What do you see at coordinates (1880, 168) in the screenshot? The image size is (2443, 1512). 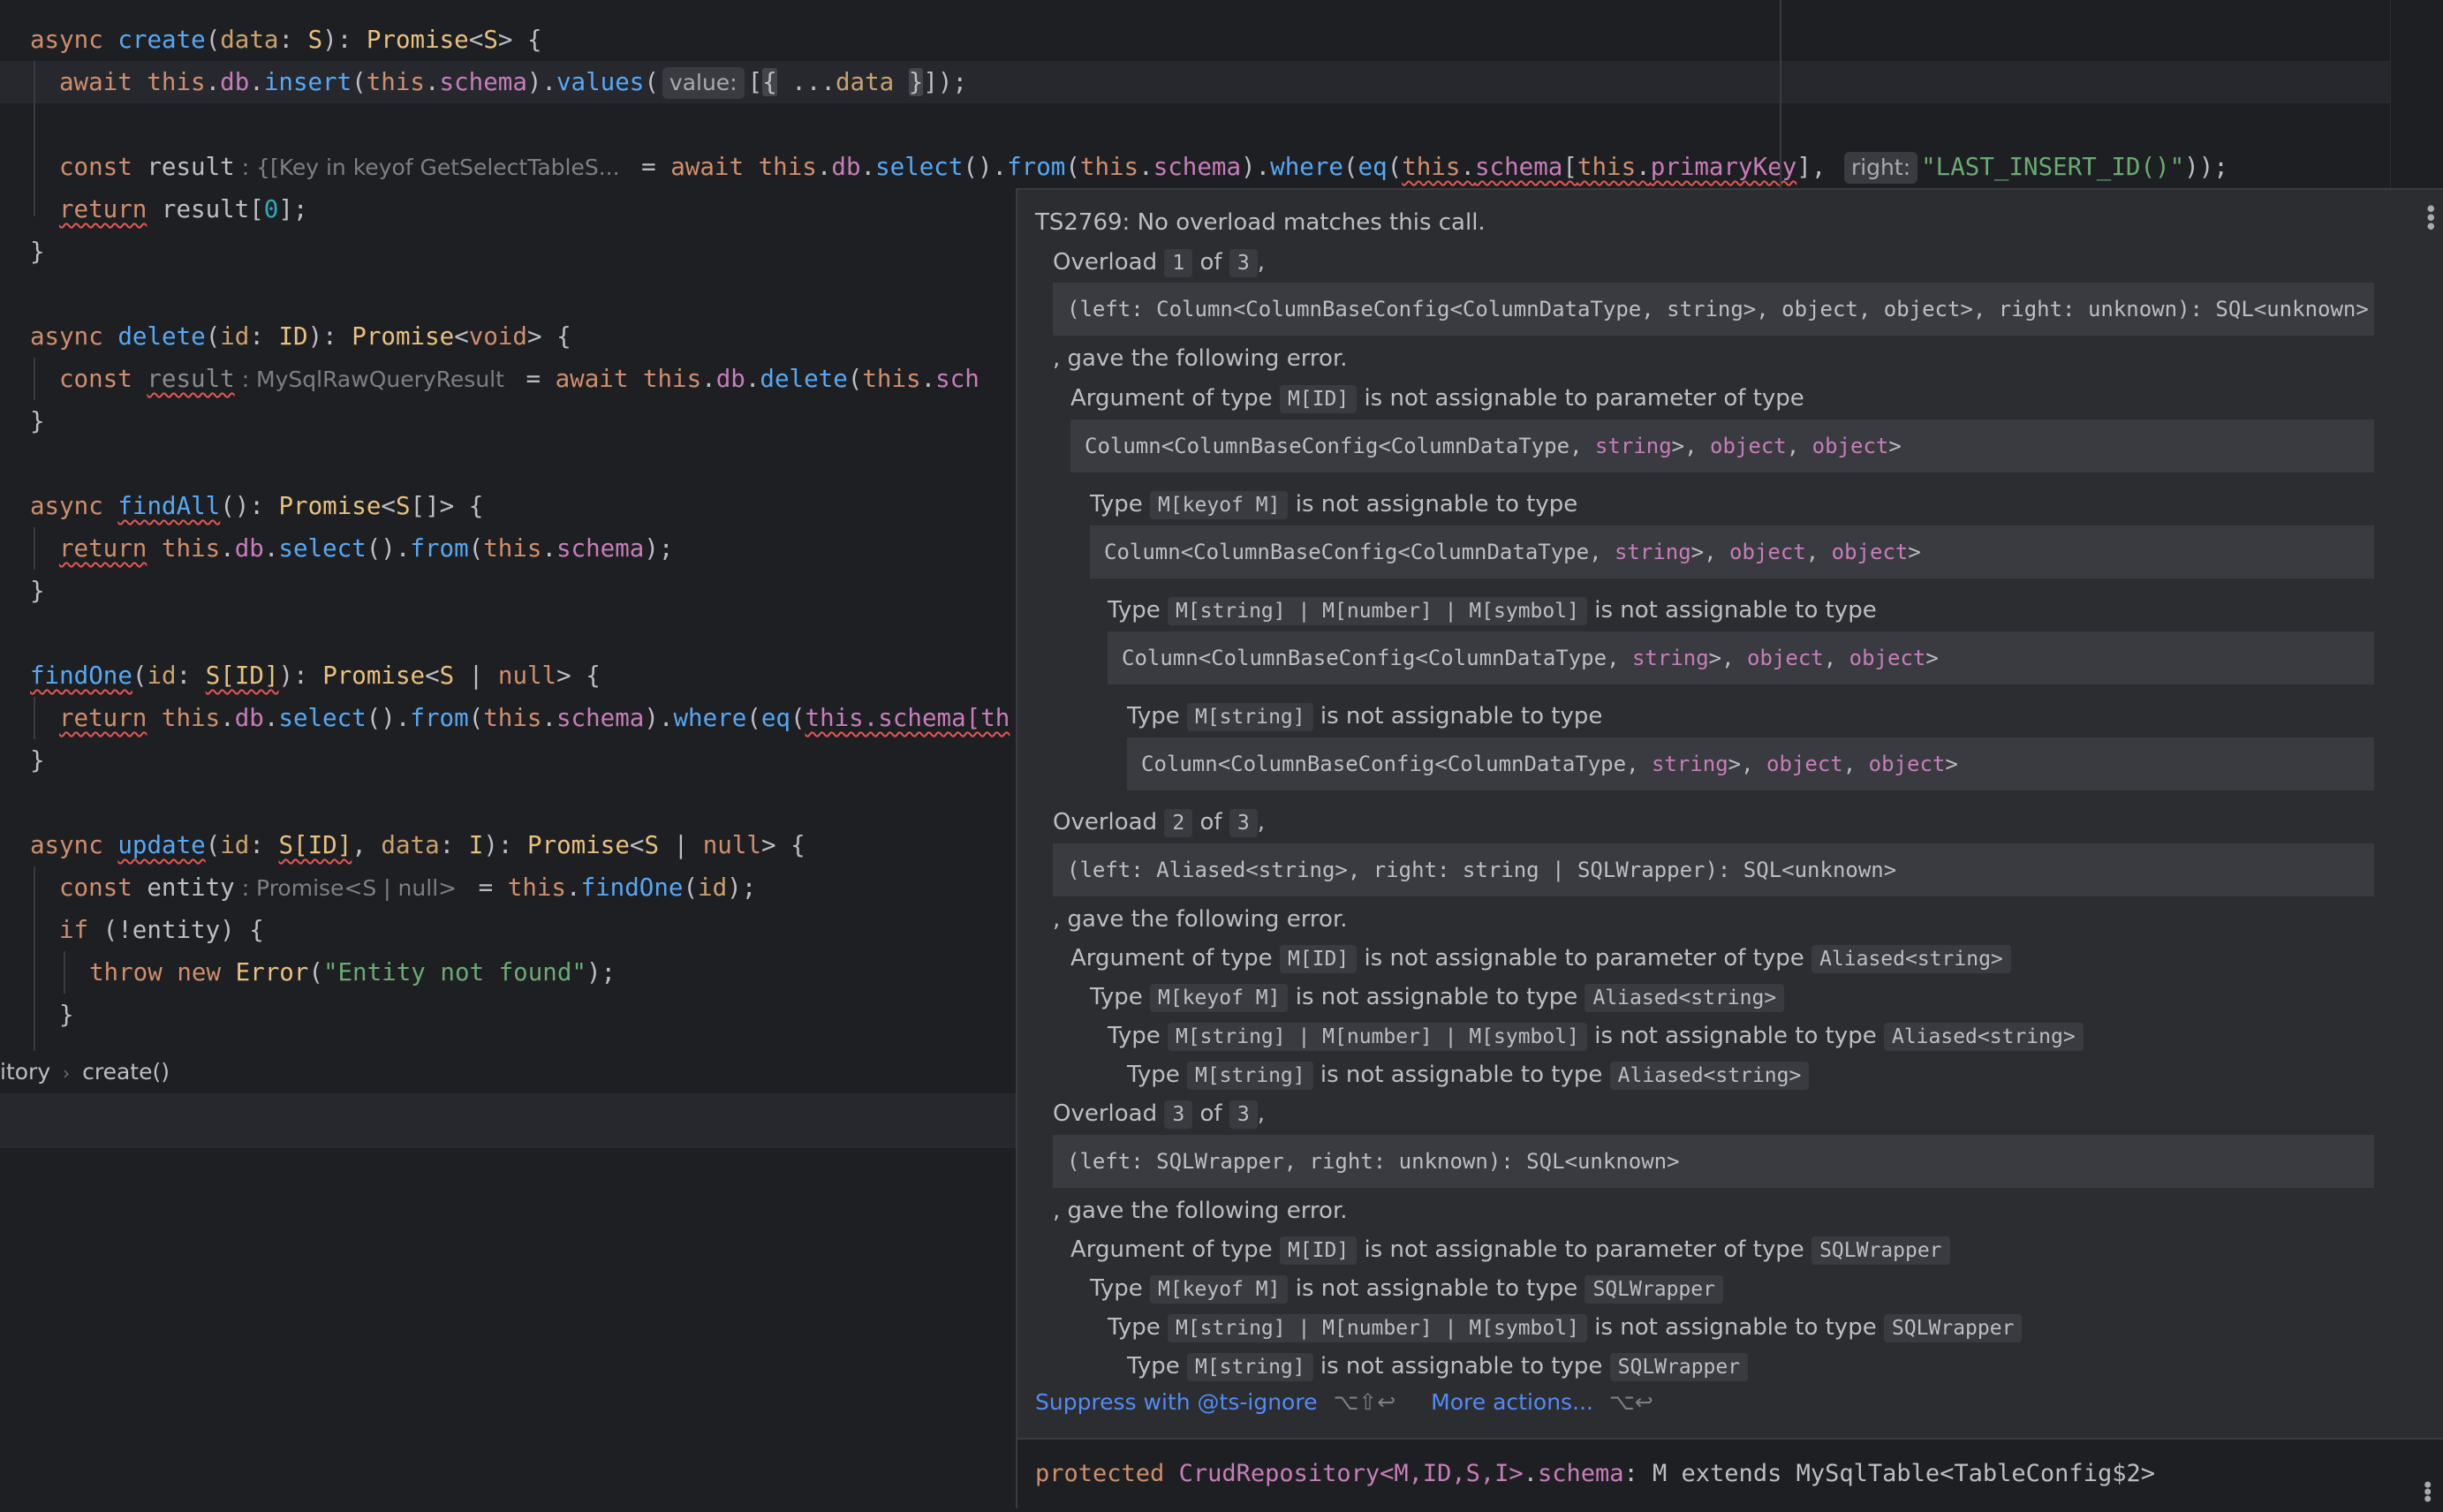 I see `parameter-hint: right:` at bounding box center [1880, 168].